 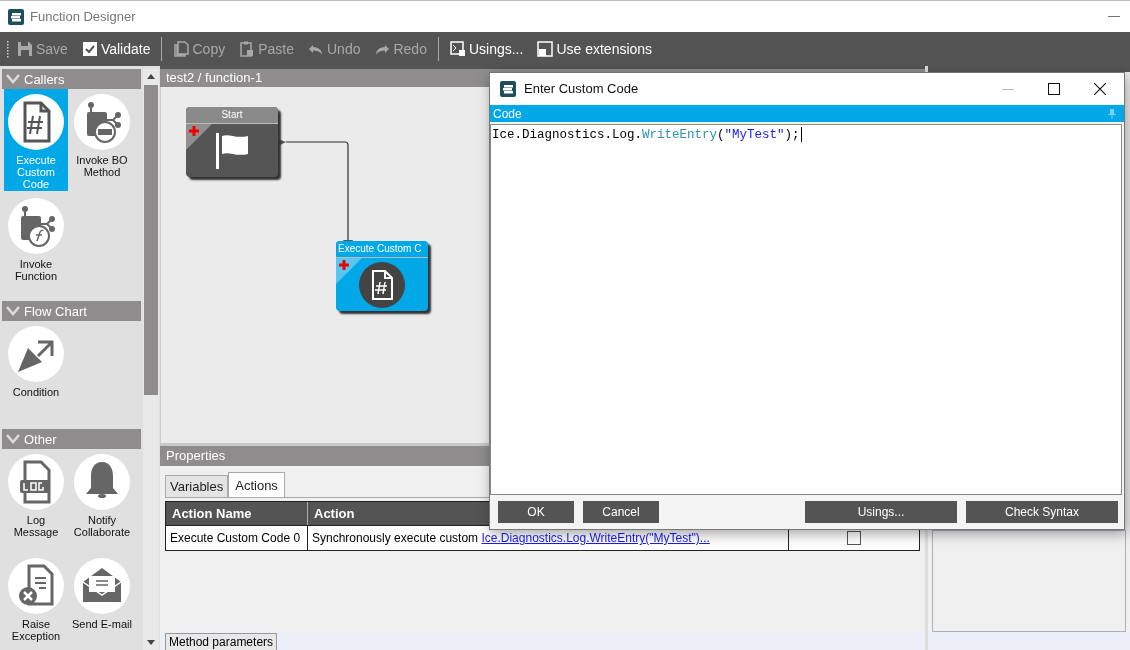 I want to click on dialog-button: OK, so click(x=536, y=512).